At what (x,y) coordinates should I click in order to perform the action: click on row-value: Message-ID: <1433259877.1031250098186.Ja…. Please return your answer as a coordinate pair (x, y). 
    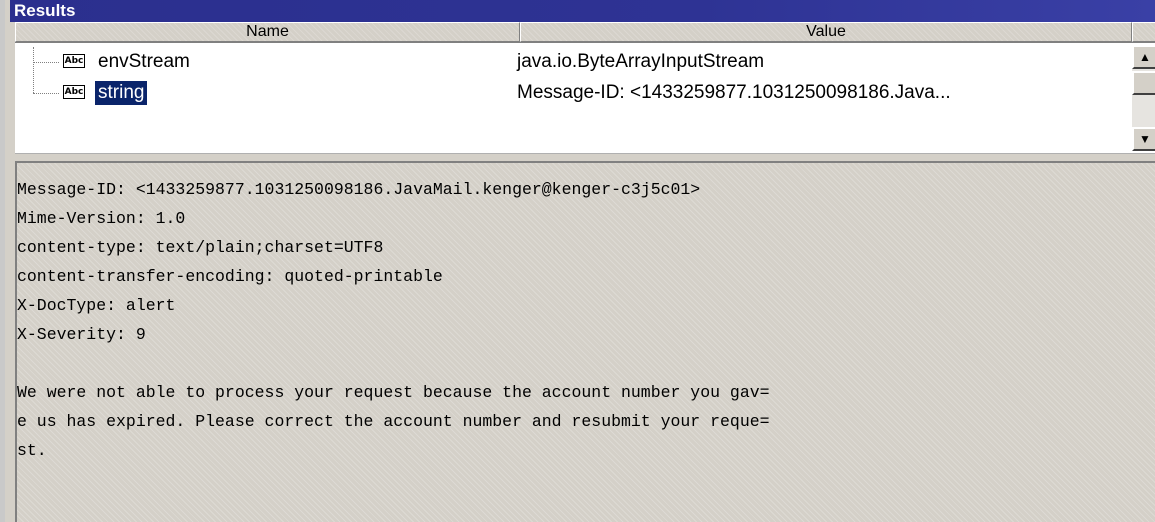
    Looking at the image, I should click on (734, 92).